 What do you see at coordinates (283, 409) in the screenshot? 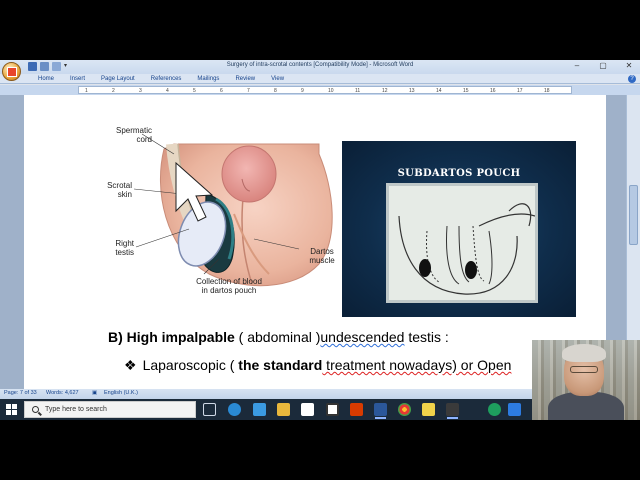
I see `file-explorer-icon` at bounding box center [283, 409].